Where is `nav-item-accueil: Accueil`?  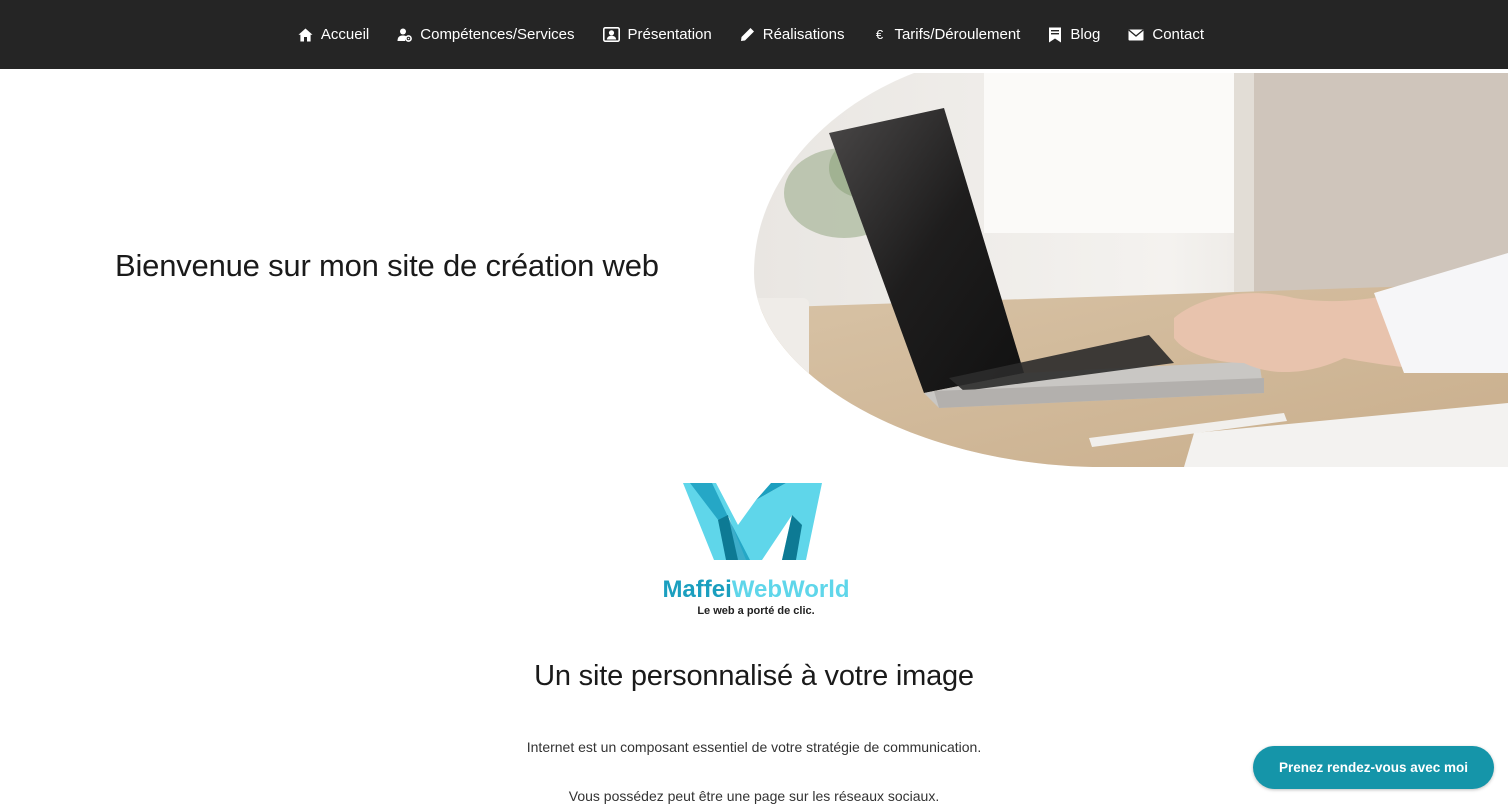
nav-item-accueil: Accueil is located at coordinates (333, 34).